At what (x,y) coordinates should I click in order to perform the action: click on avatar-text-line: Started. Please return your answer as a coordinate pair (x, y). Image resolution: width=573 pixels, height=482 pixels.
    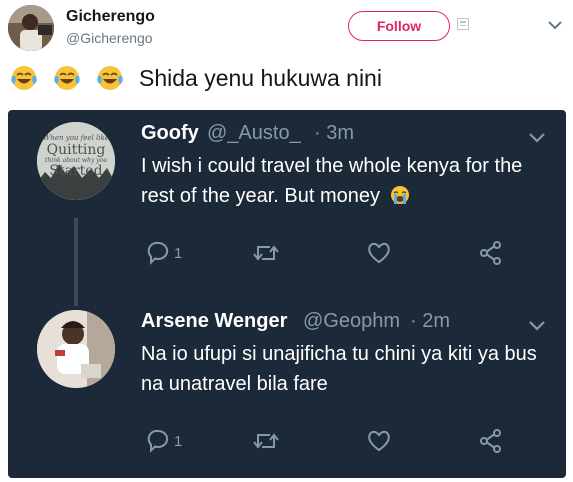
    Looking at the image, I should click on (75, 171).